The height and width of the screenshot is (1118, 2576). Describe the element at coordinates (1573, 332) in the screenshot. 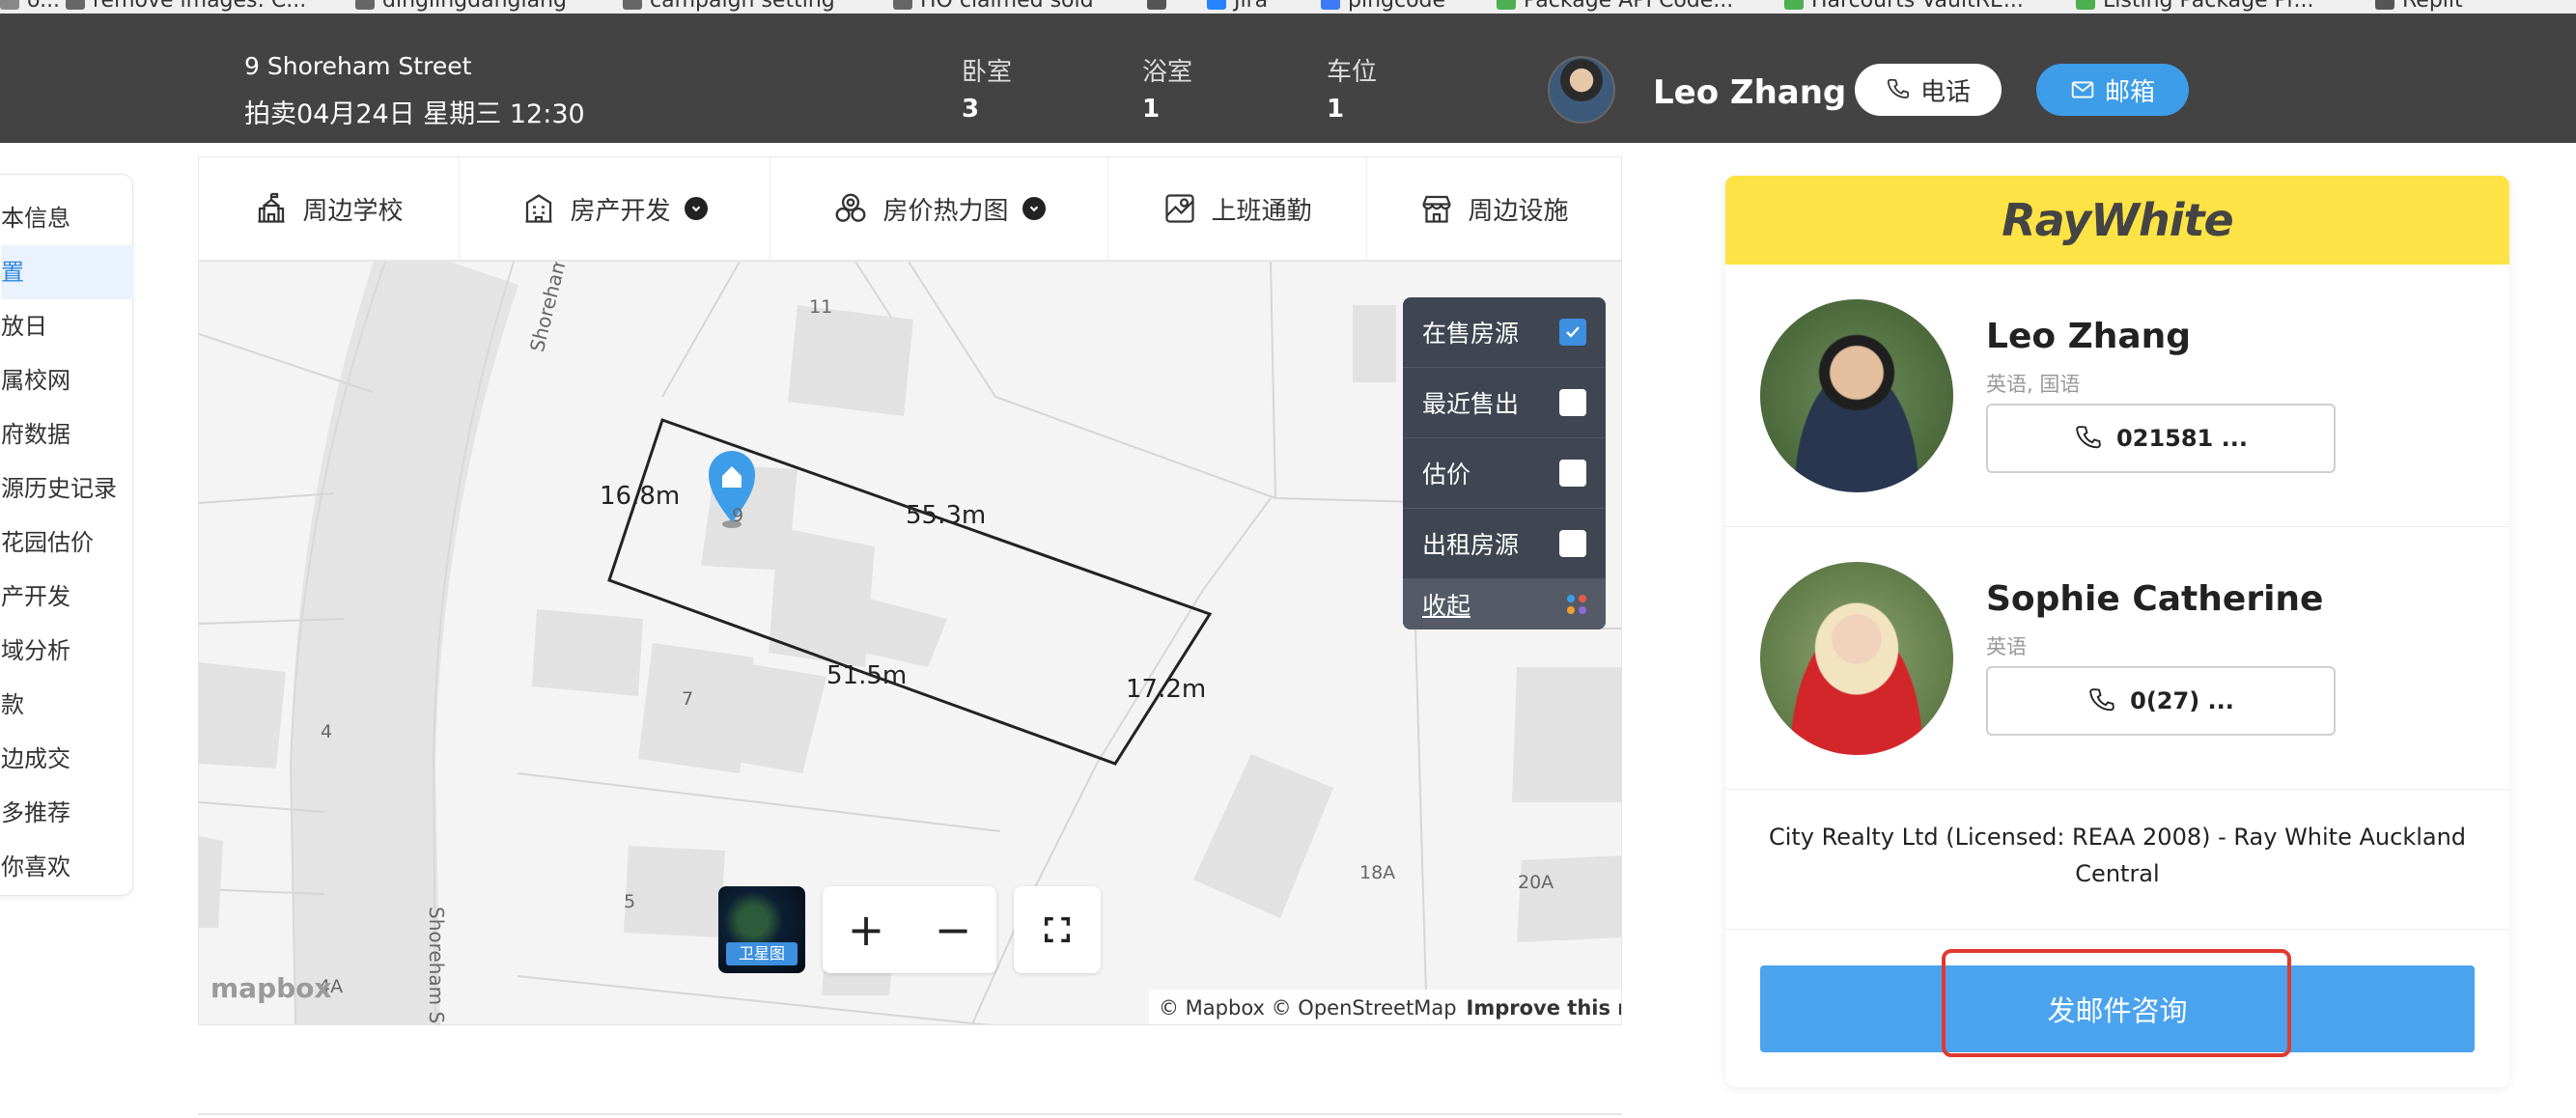

I see `checkbox-checked` at that location.